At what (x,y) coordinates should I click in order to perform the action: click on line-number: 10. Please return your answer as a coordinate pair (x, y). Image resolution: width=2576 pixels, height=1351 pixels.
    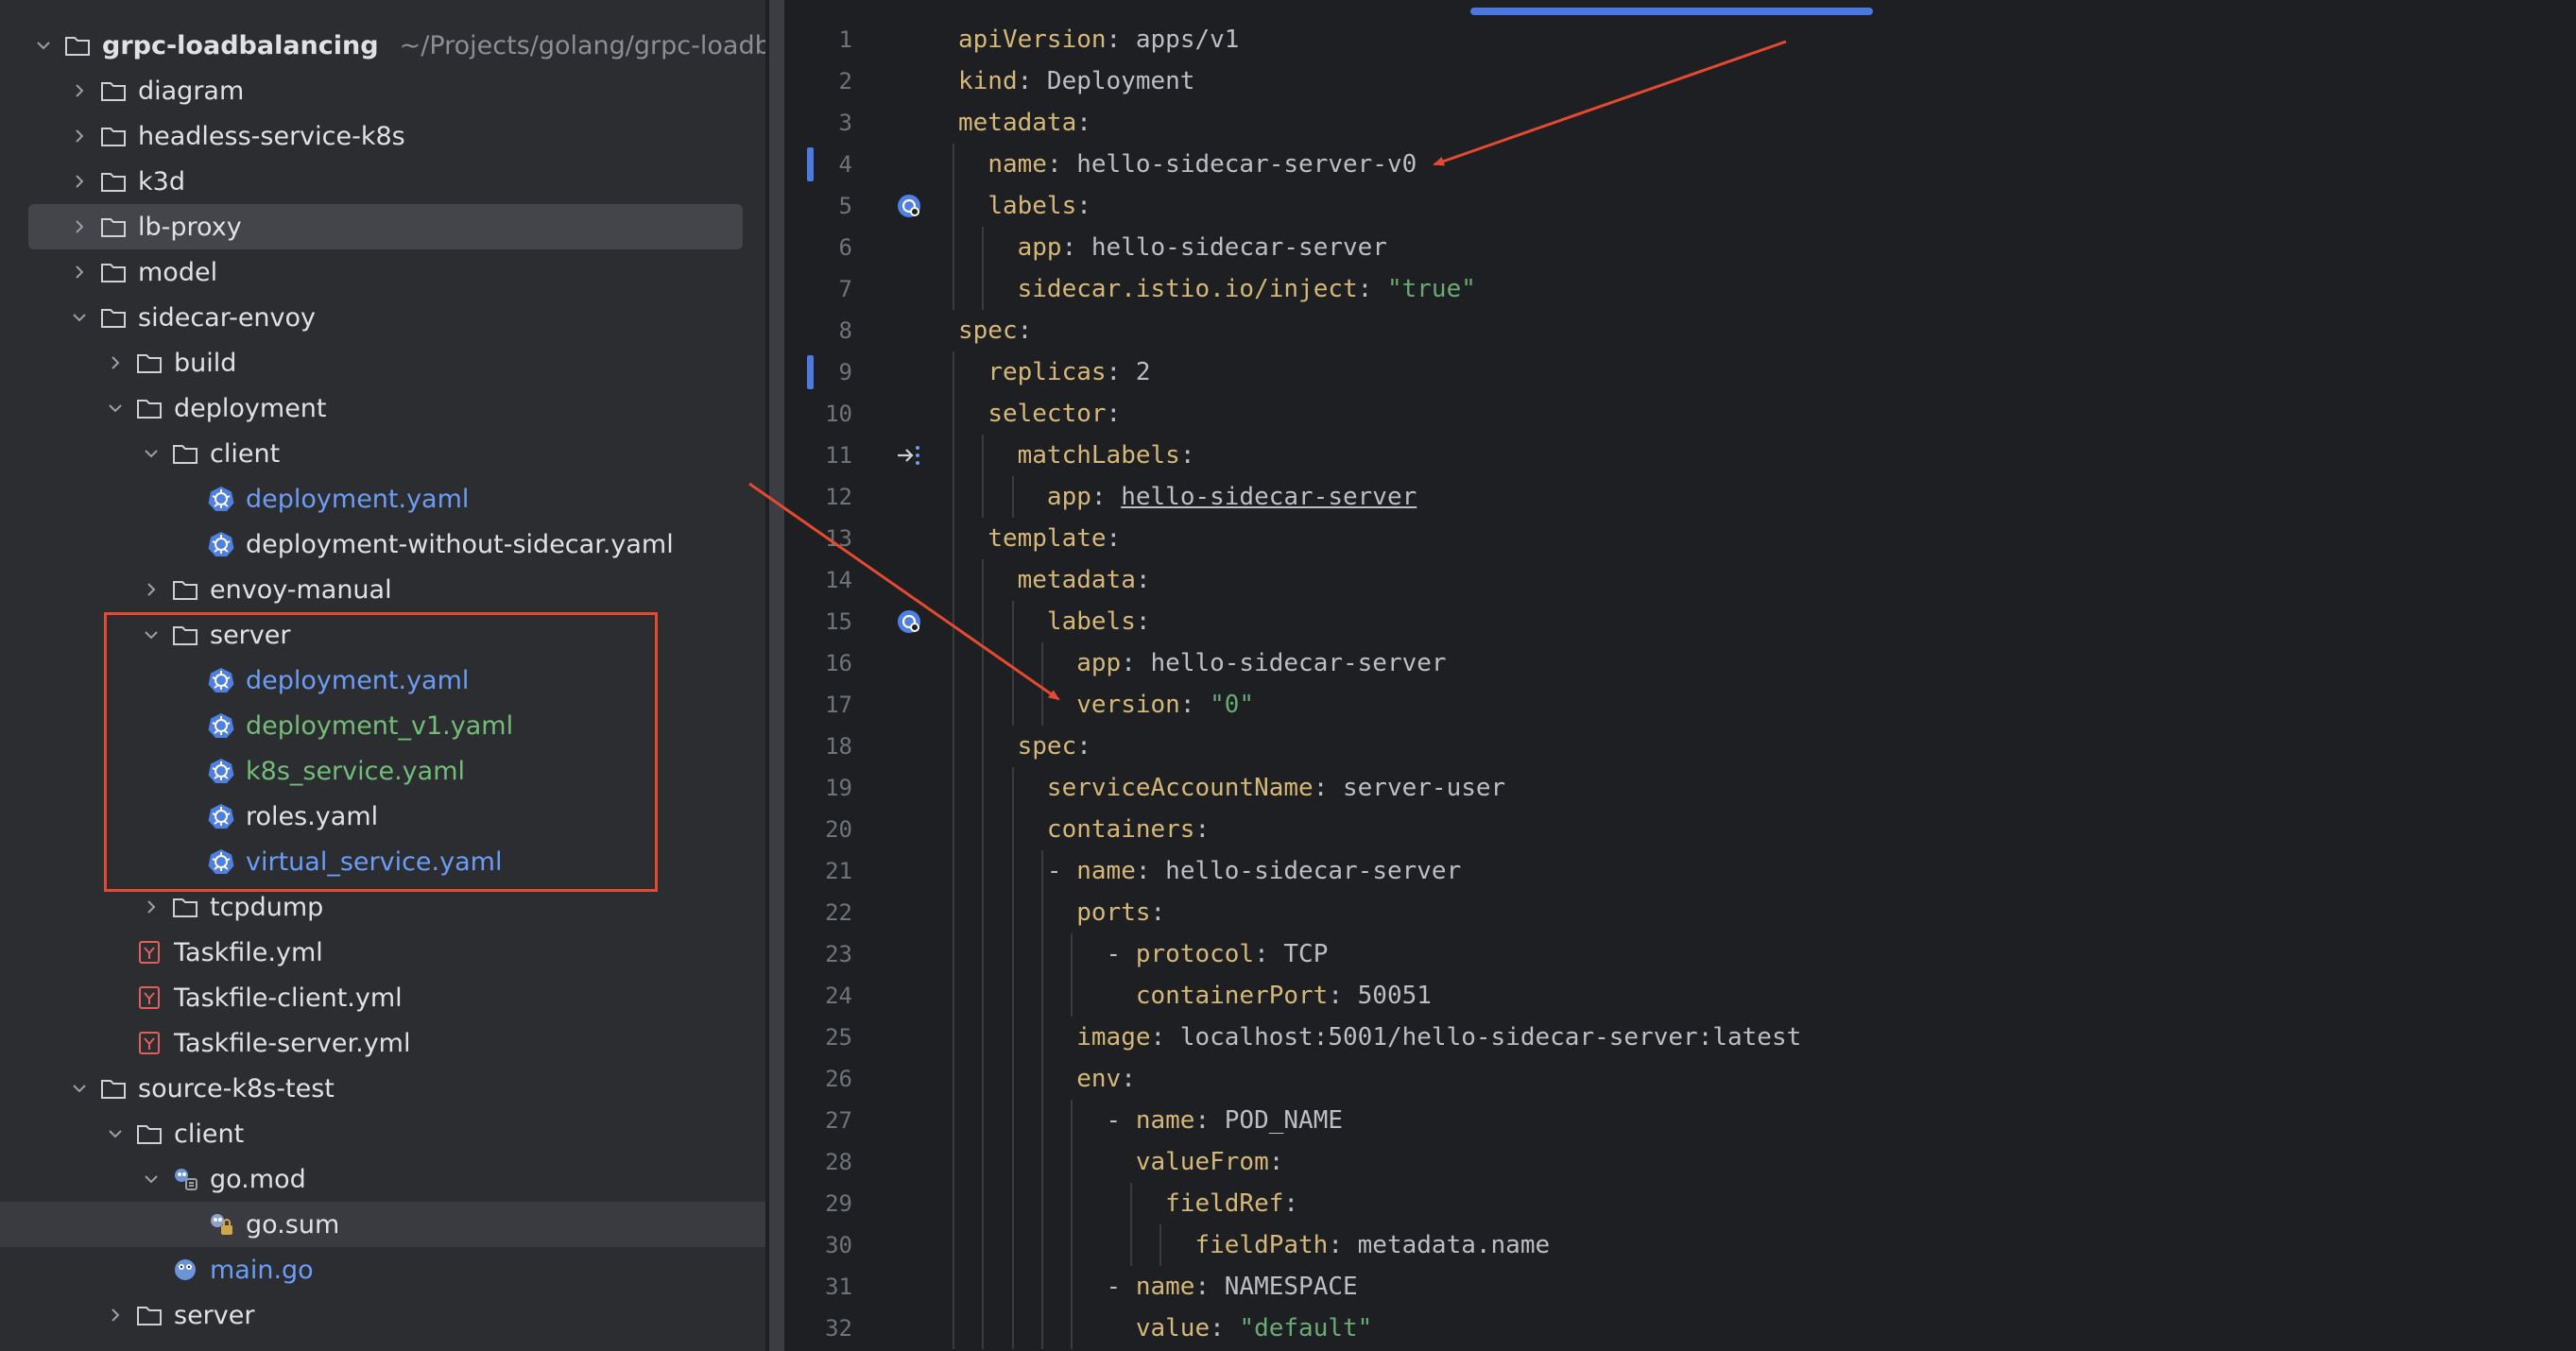
    Looking at the image, I should click on (838, 414).